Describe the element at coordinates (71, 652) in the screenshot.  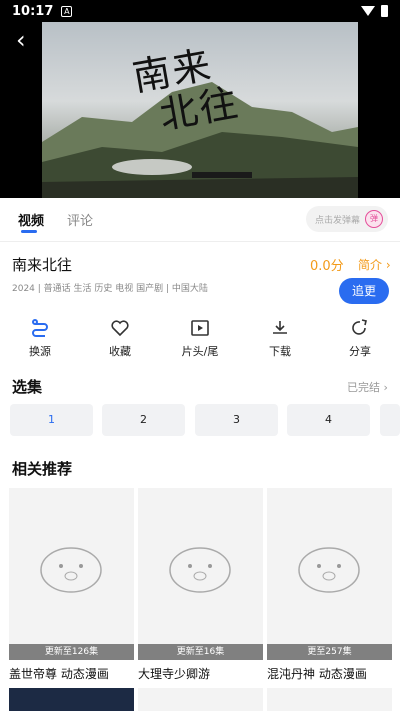
I see `episode-badge: 更新至126集` at that location.